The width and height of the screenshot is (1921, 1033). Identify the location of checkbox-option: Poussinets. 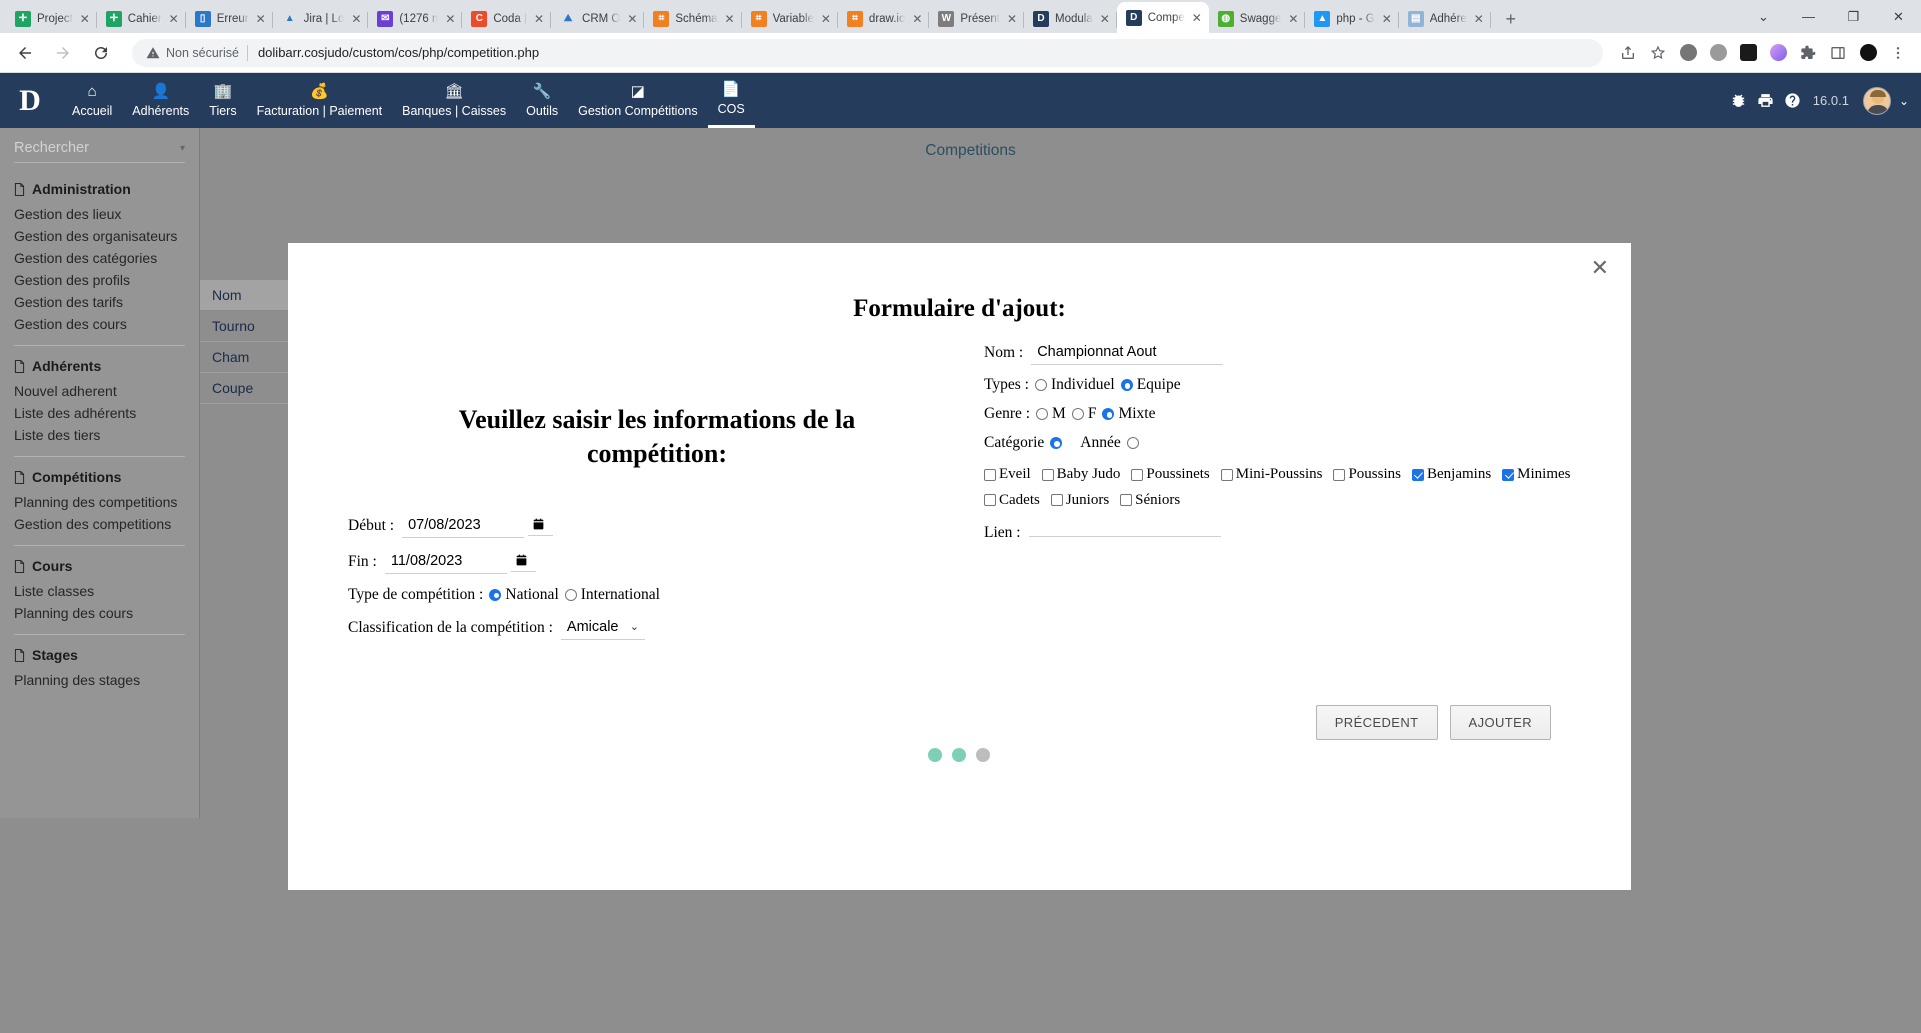
(1170, 474).